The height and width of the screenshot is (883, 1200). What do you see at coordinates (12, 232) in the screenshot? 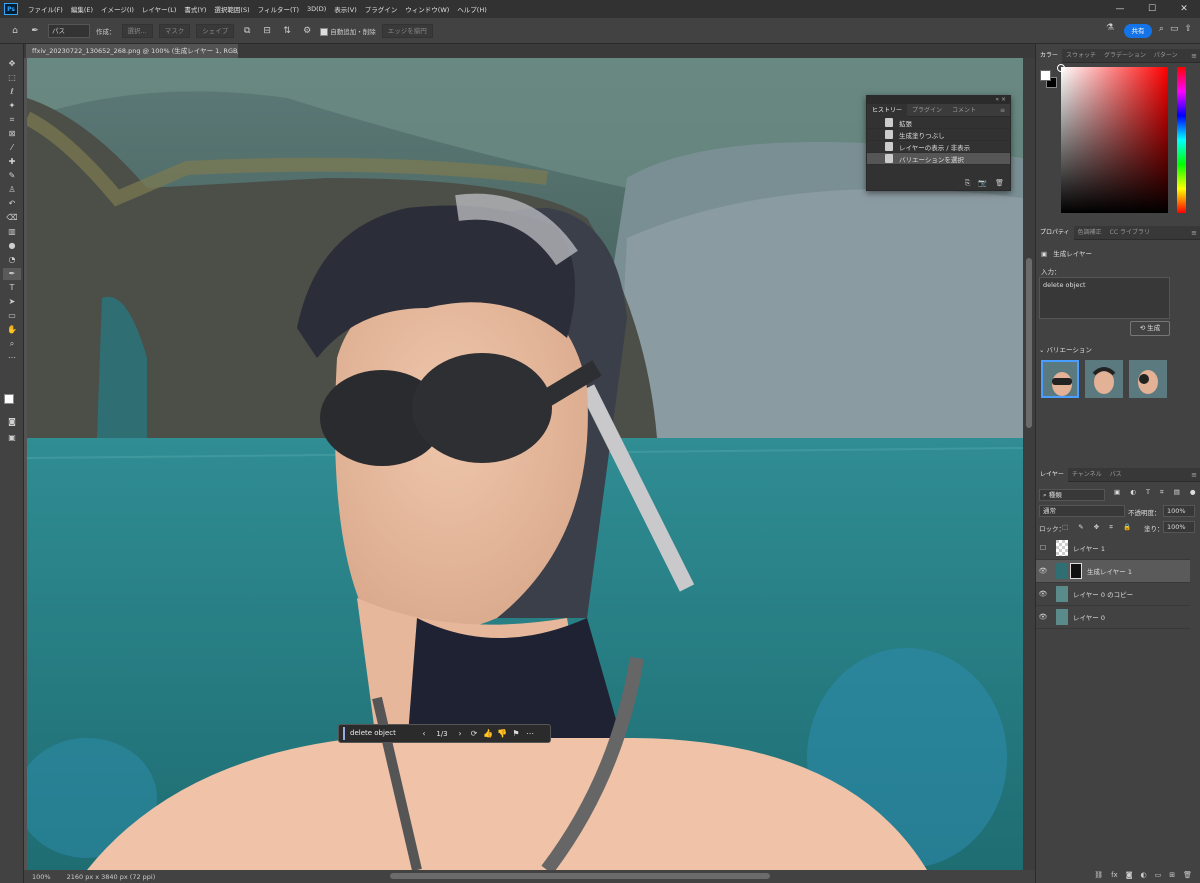
I see `gradient-tool-icon: ▥` at bounding box center [12, 232].